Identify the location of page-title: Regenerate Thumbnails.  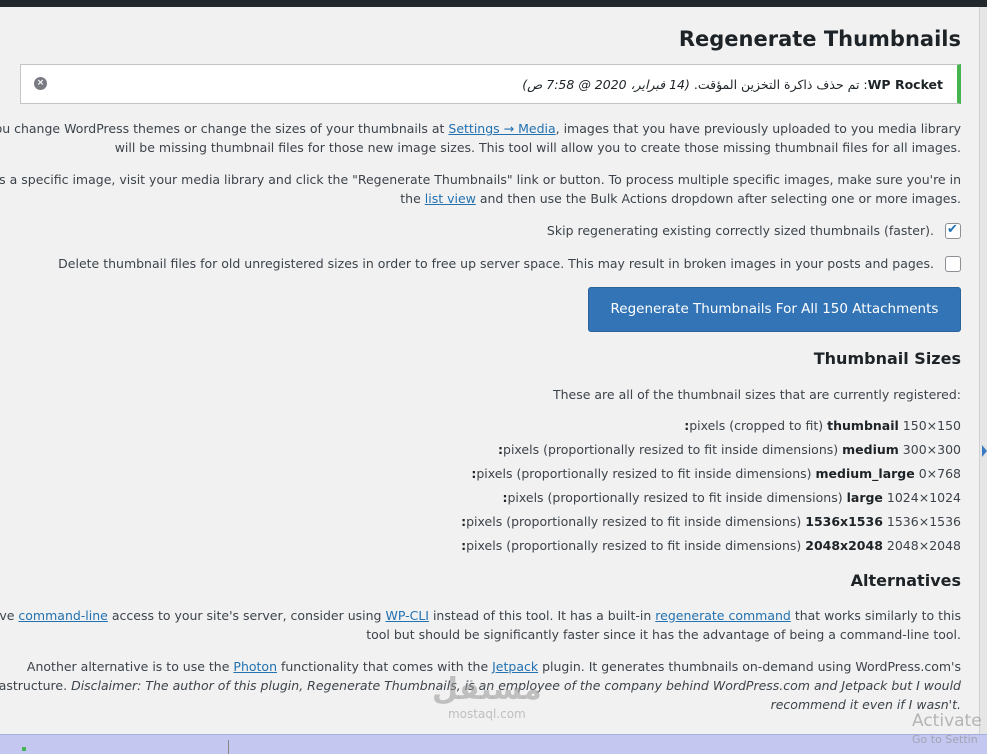
(819, 39).